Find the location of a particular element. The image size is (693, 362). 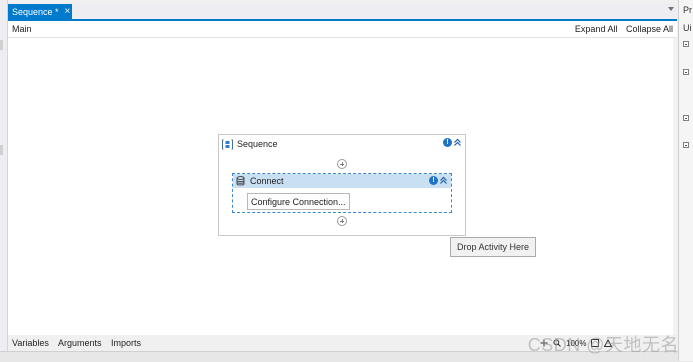

properties-panel: Pr Ui is located at coordinates (685, 180).